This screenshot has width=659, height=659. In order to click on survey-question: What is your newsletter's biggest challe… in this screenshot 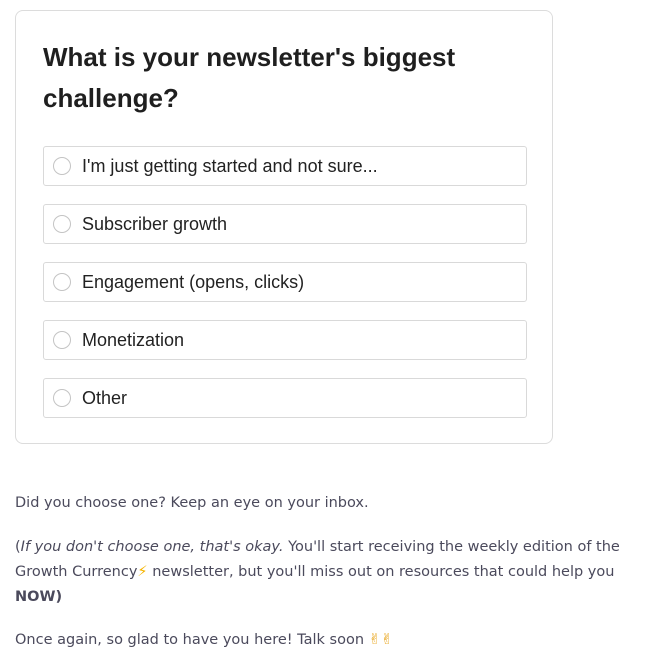, I will do `click(249, 77)`.